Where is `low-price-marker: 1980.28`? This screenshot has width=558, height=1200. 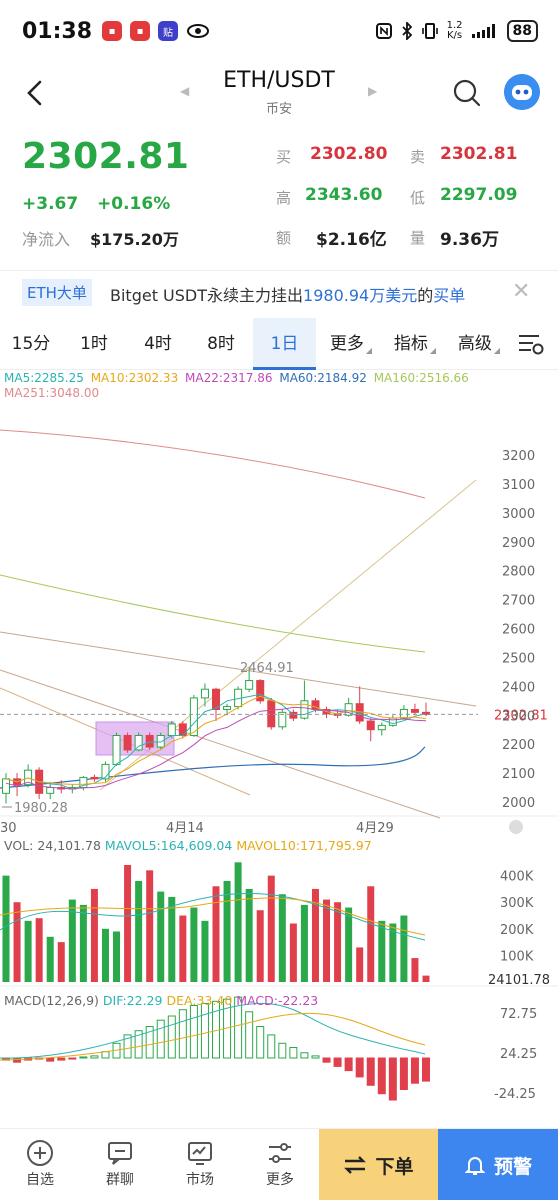
low-price-marker: 1980.28 is located at coordinates (41, 808).